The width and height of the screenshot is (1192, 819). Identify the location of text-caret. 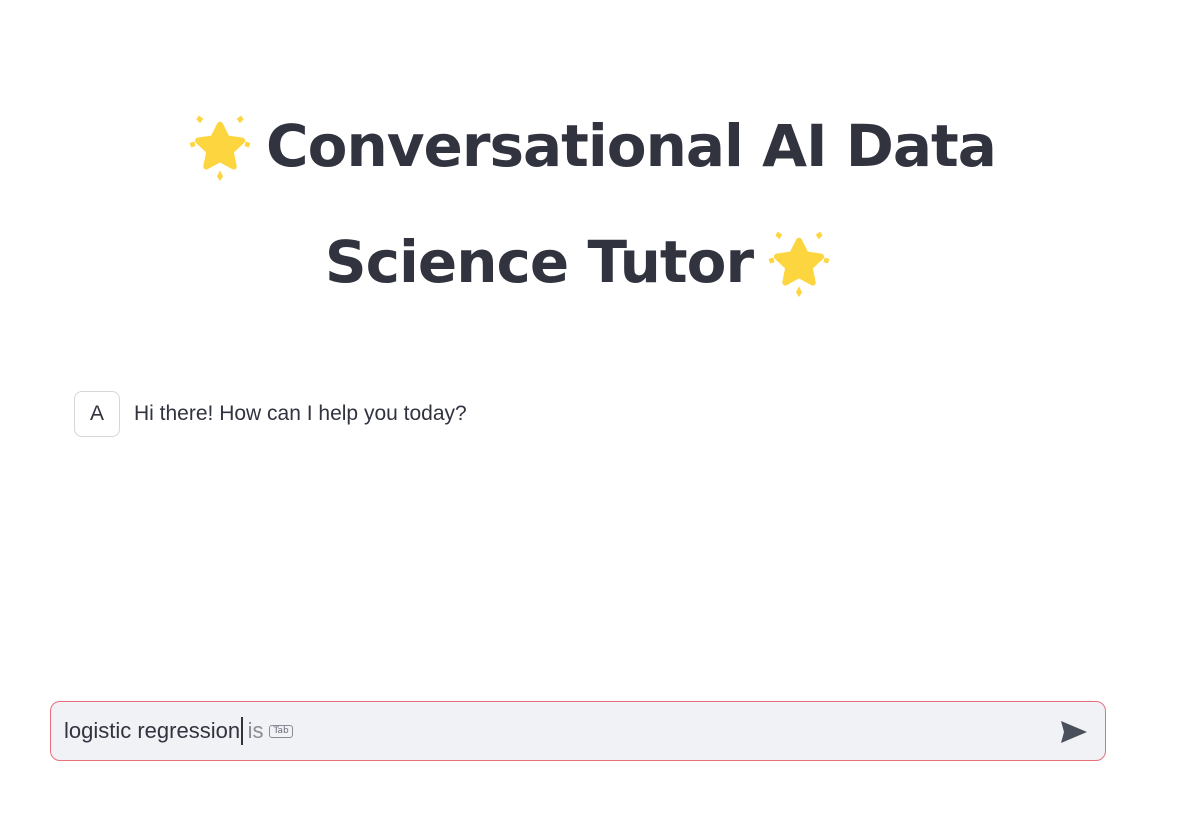
(242, 731).